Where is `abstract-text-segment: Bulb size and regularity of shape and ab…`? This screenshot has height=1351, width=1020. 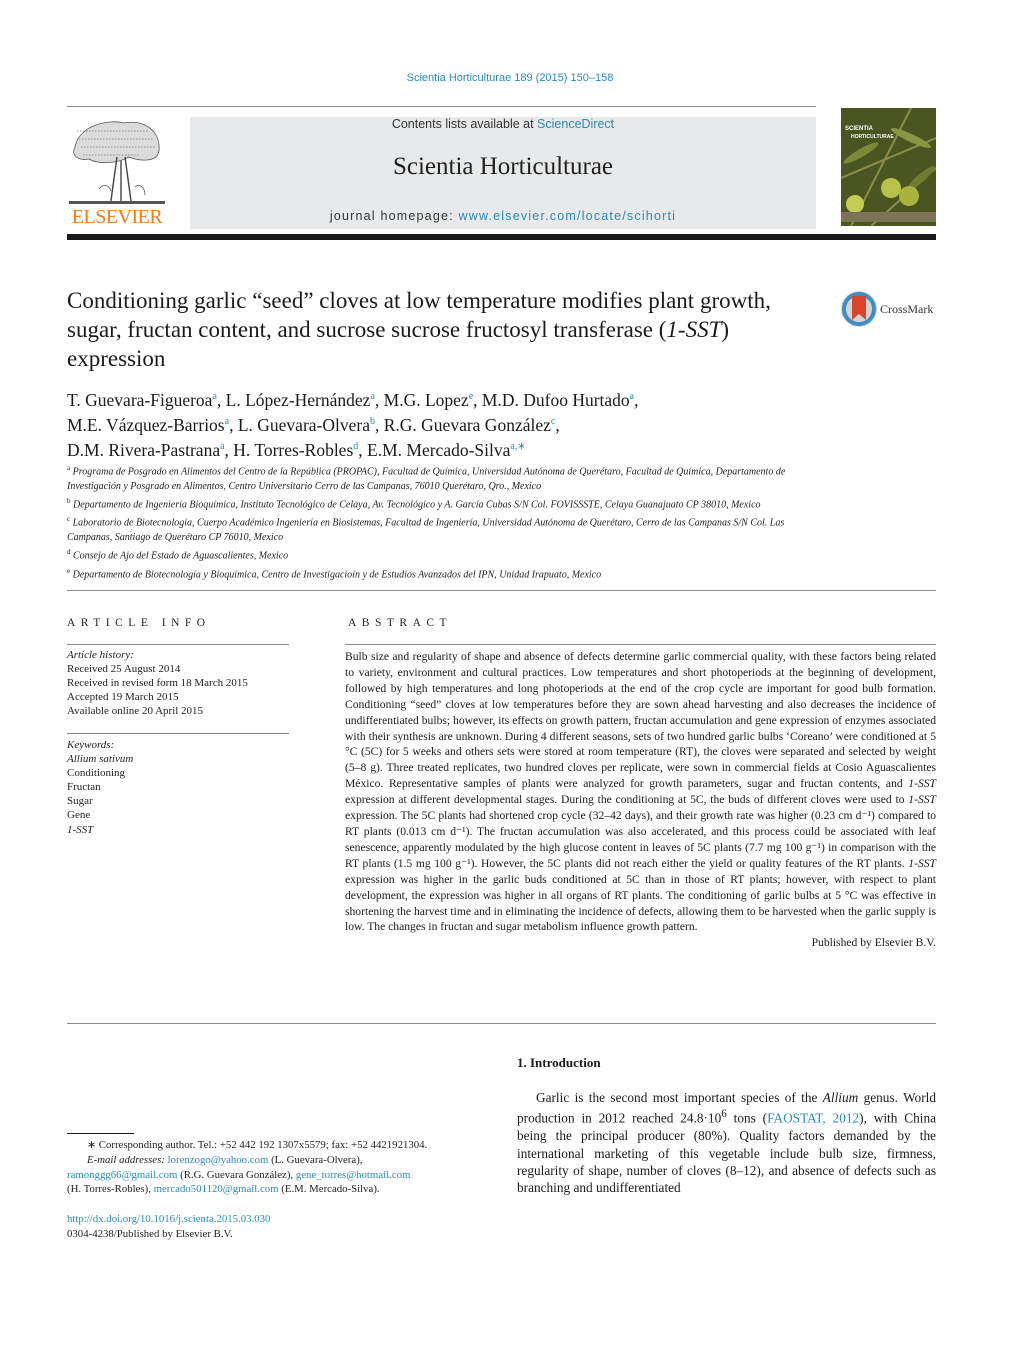
abstract-text-segment: Bulb size and regularity of shape and ab… is located at coordinates (640, 720).